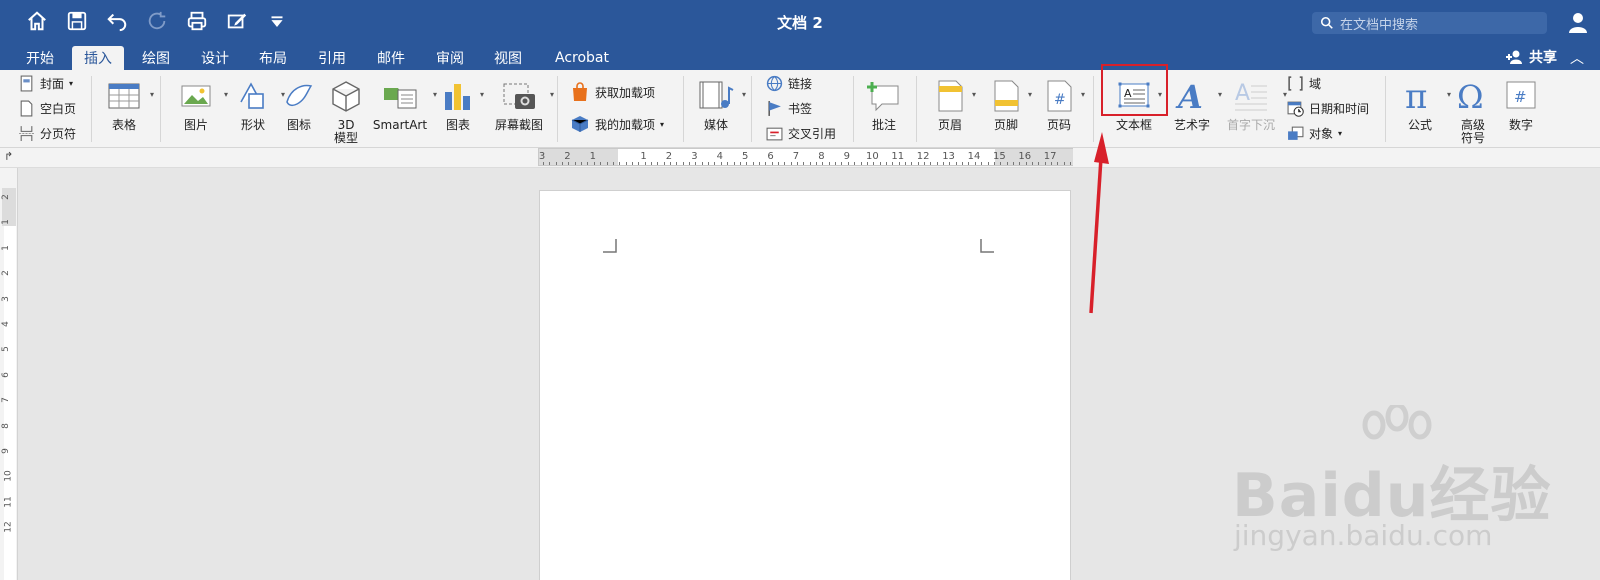 The height and width of the screenshot is (580, 1600). I want to click on table-button: 表格 ▾, so click(129, 101).